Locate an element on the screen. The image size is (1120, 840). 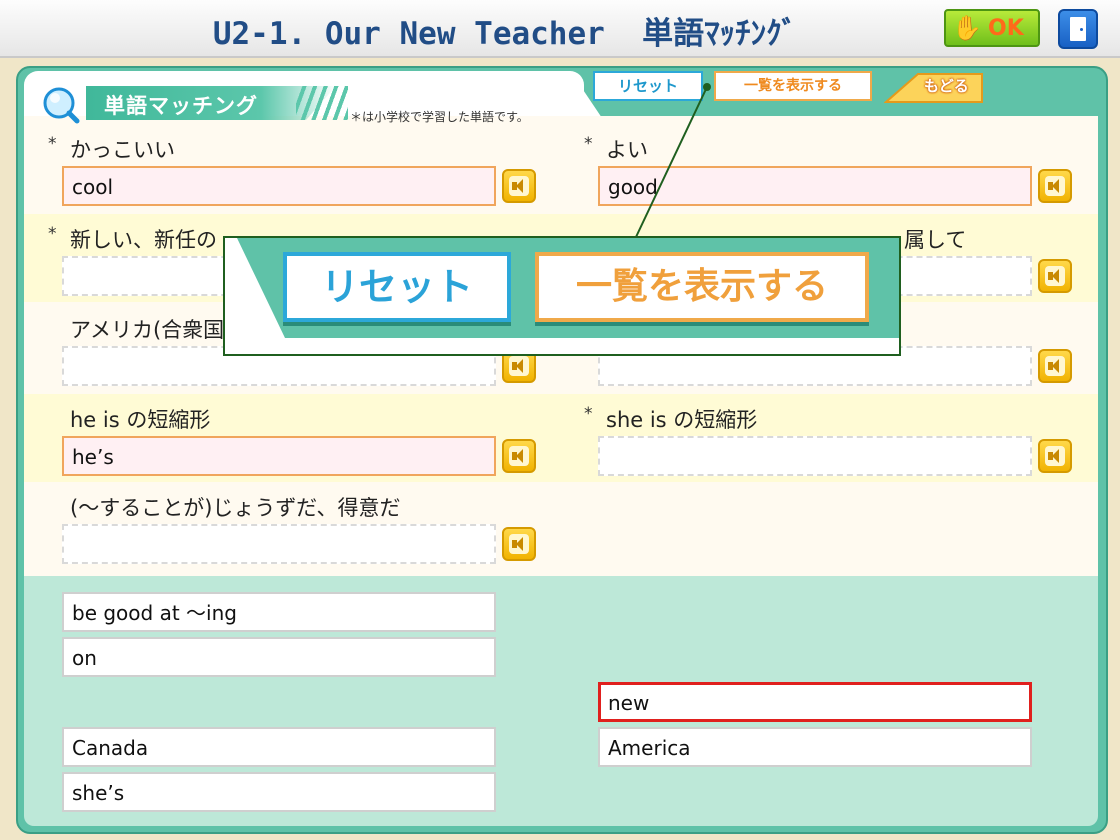
callout-show-list-button: 一覧を表示する is located at coordinates (702, 287).